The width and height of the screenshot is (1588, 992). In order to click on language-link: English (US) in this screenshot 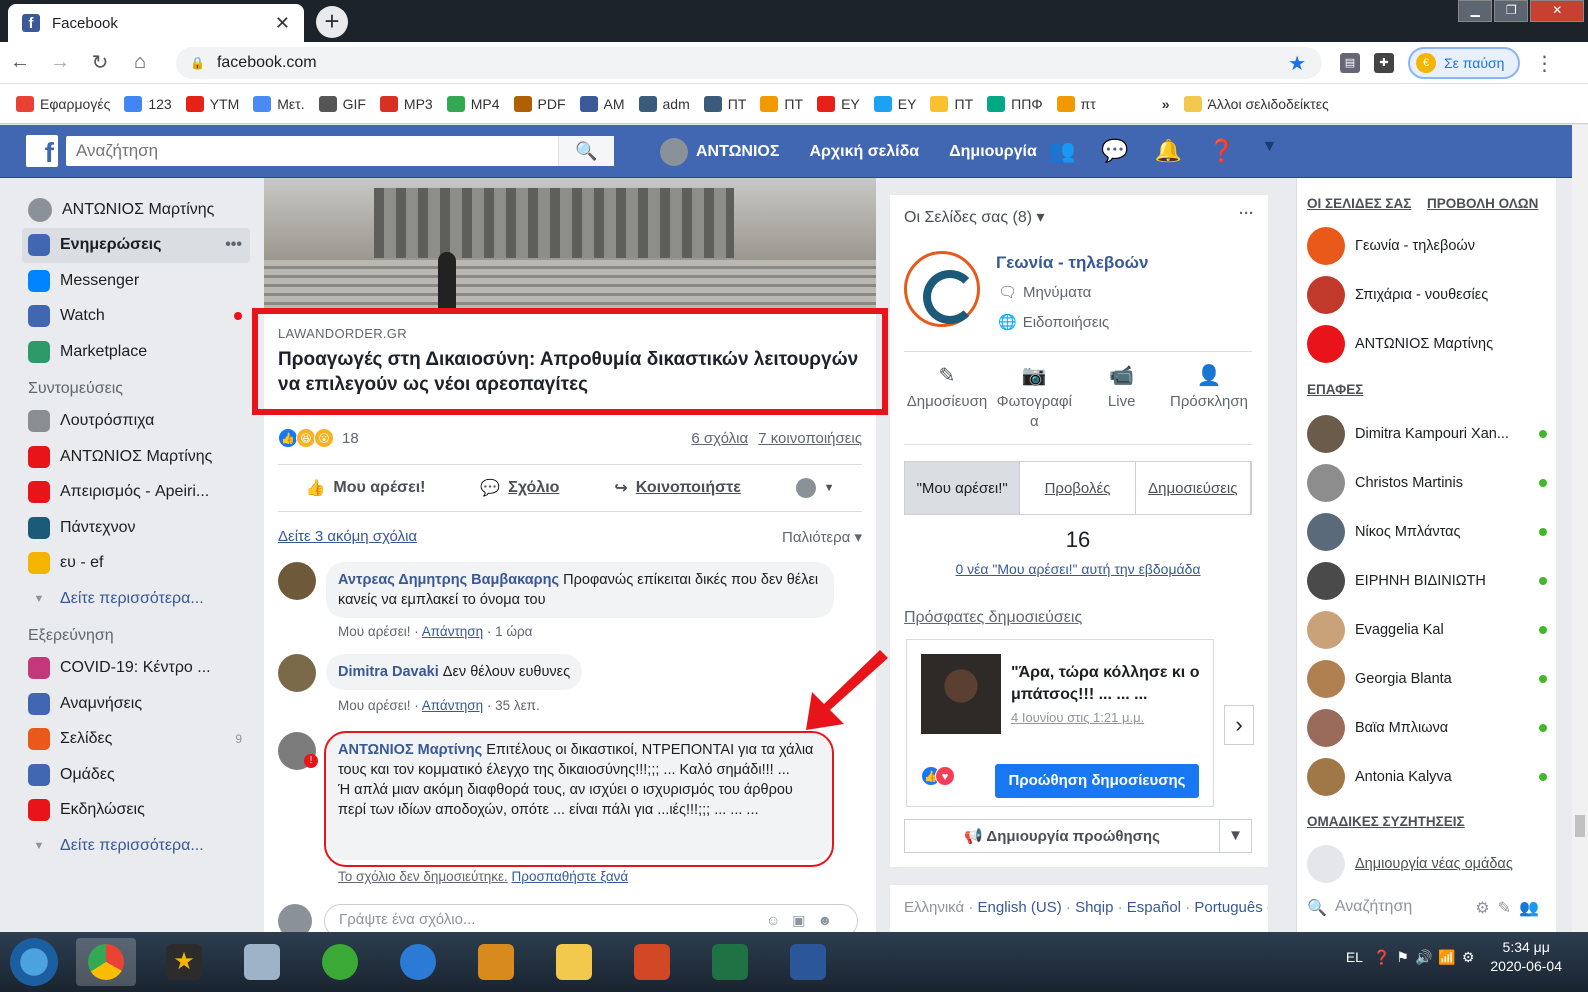, I will do `click(1020, 907)`.